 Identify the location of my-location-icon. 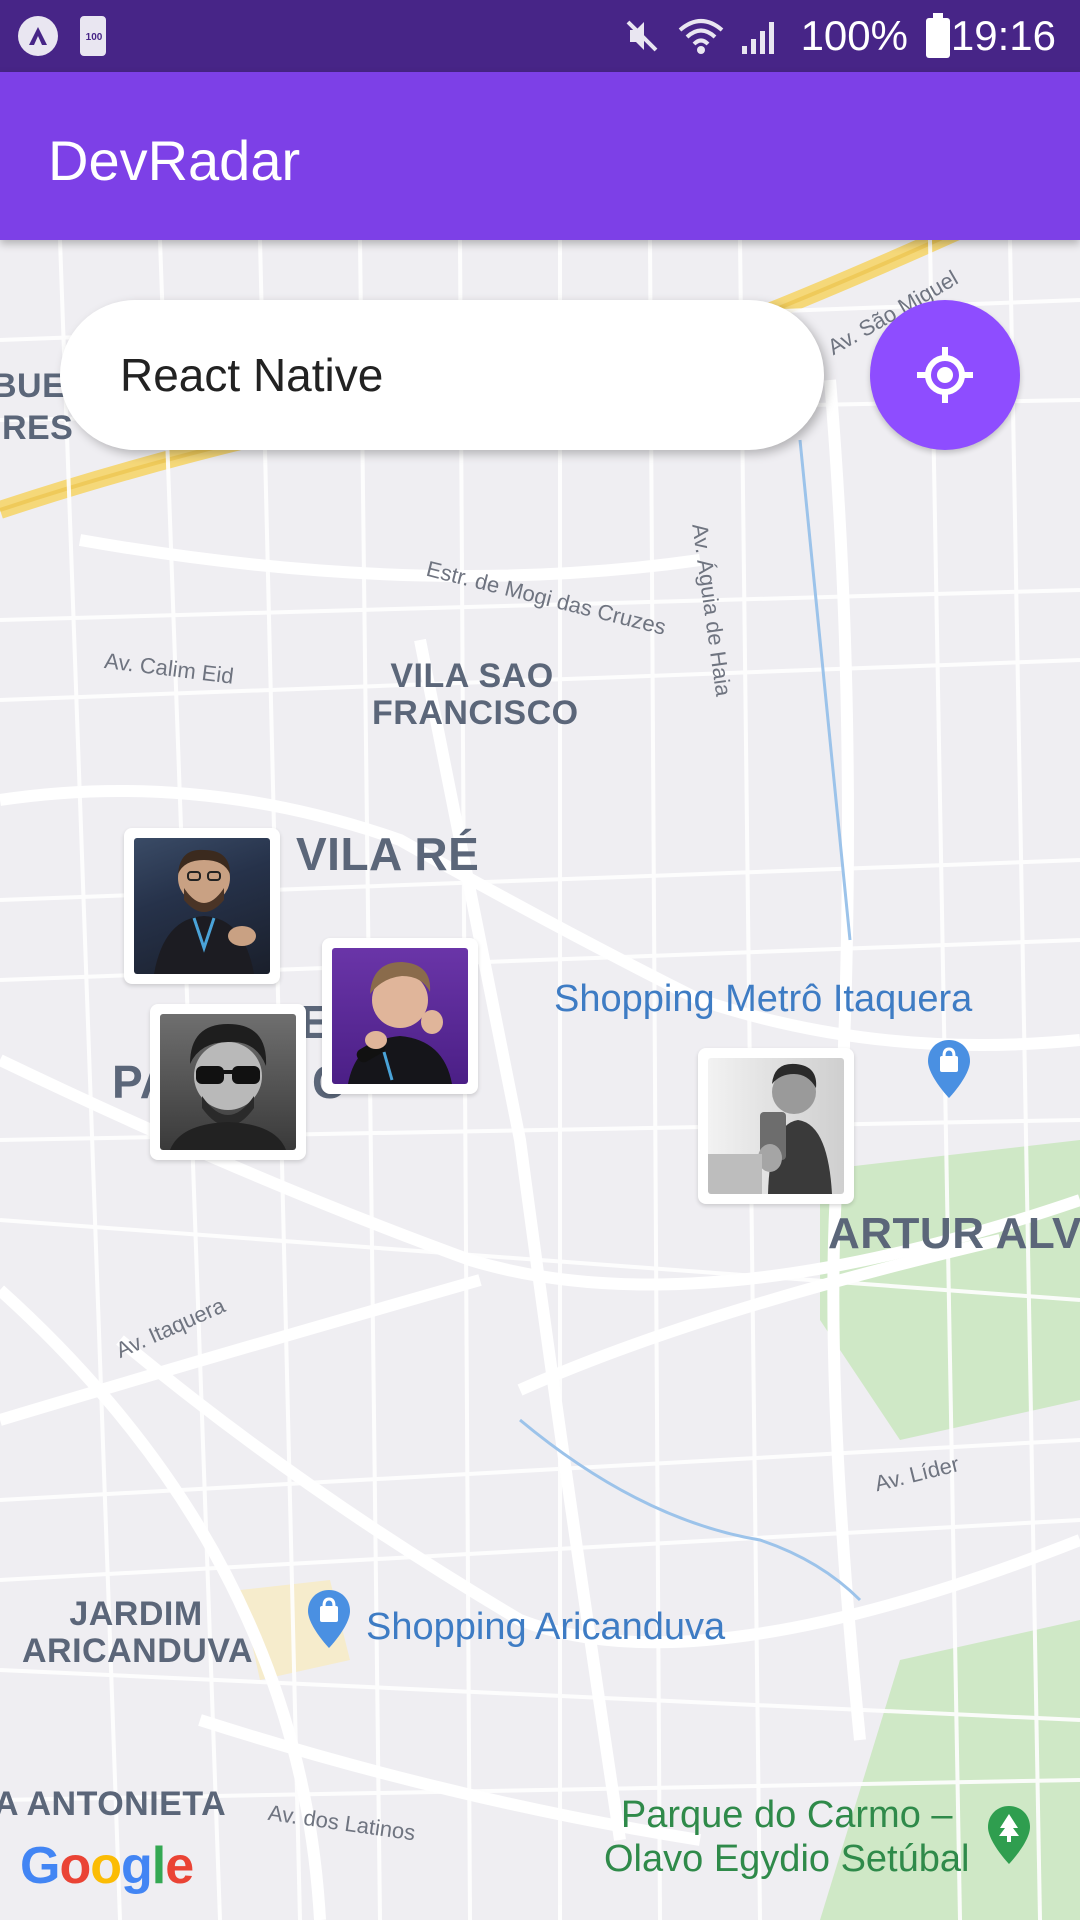
(945, 375).